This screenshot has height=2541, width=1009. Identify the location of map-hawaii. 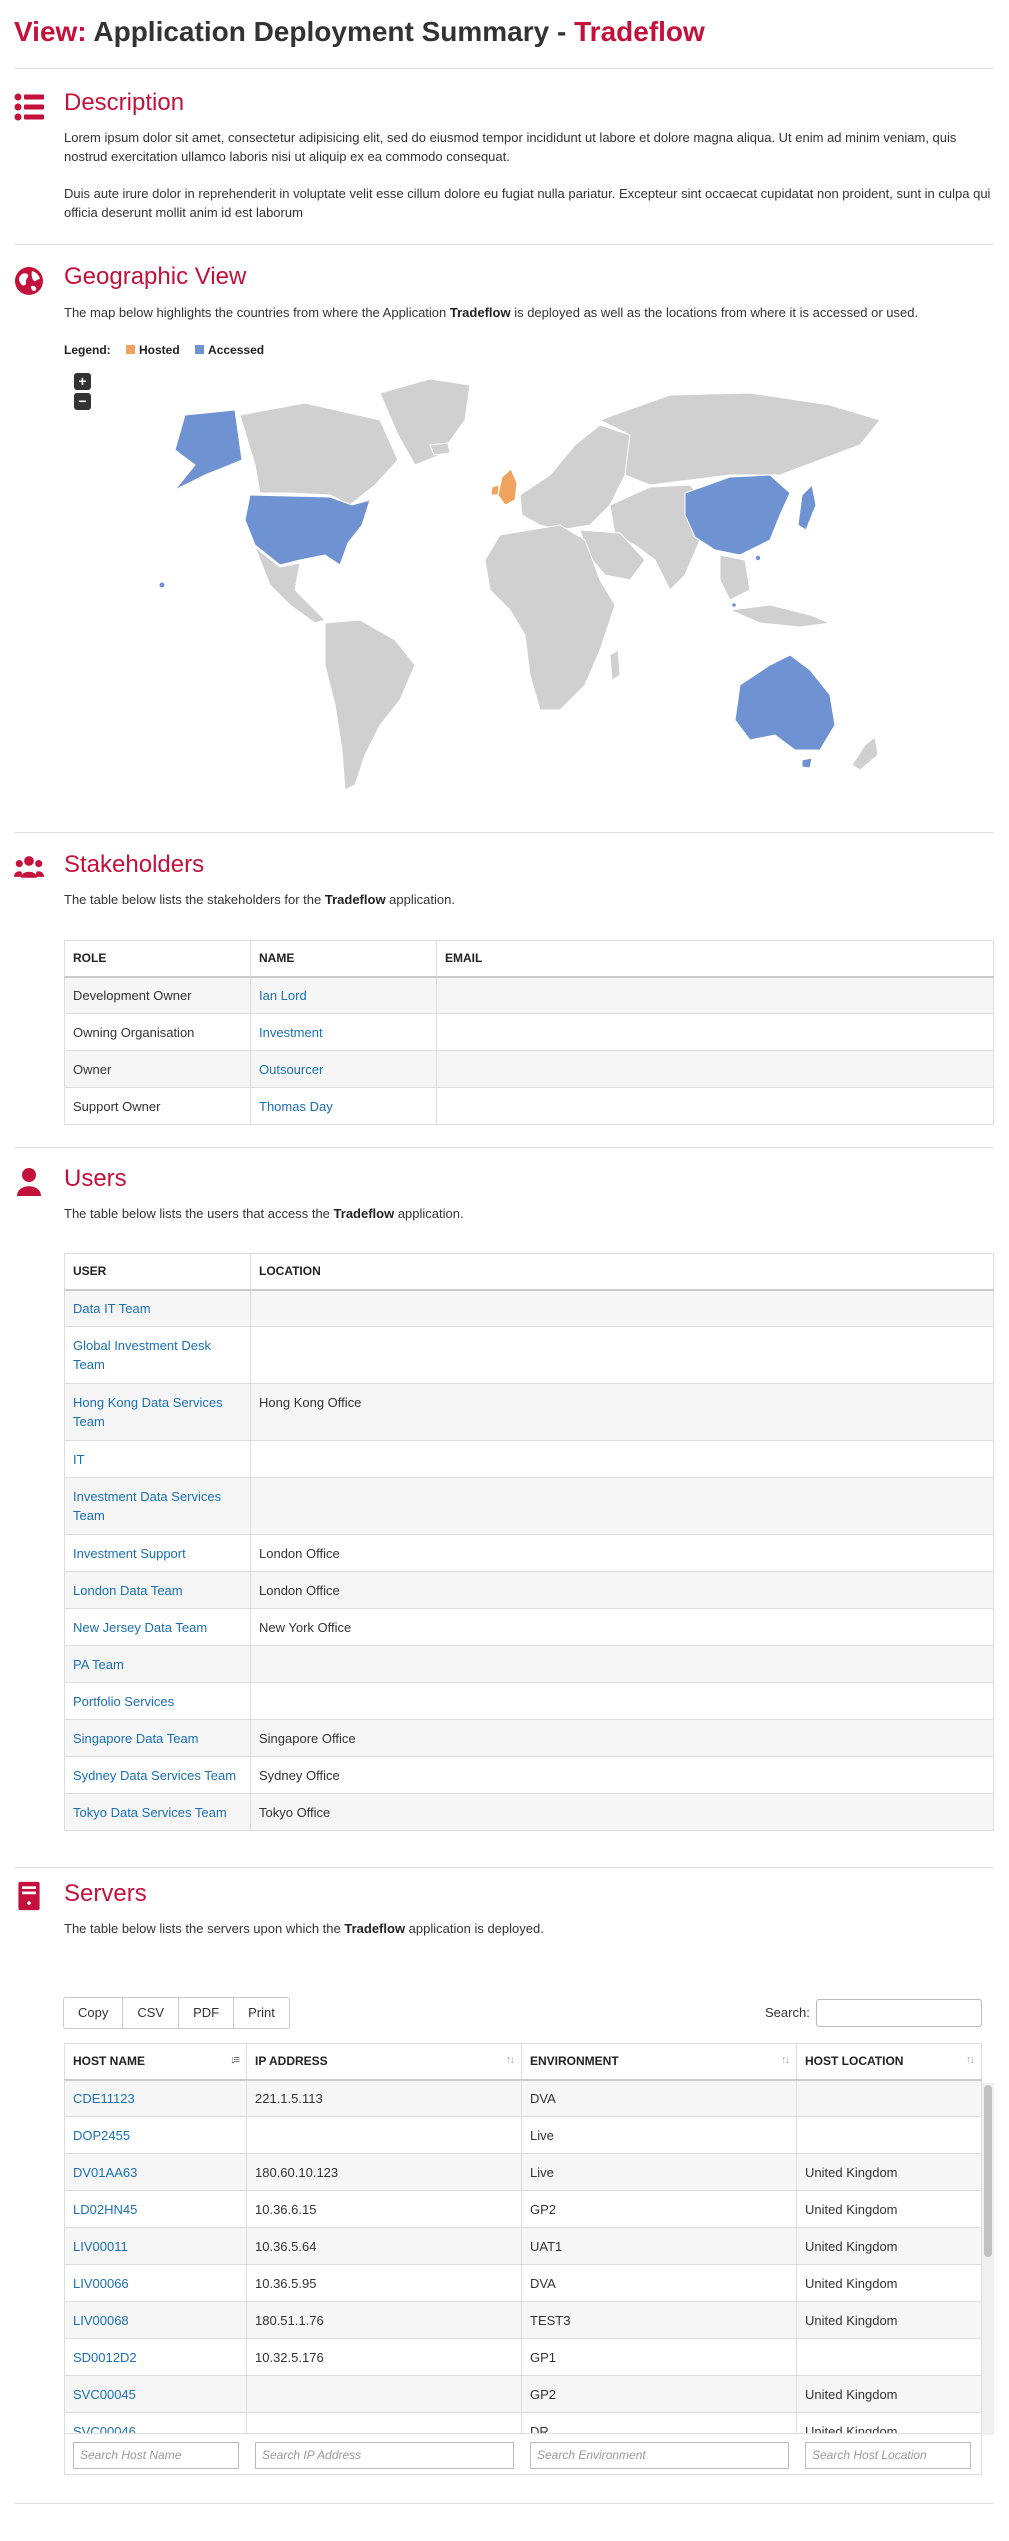
(162, 585).